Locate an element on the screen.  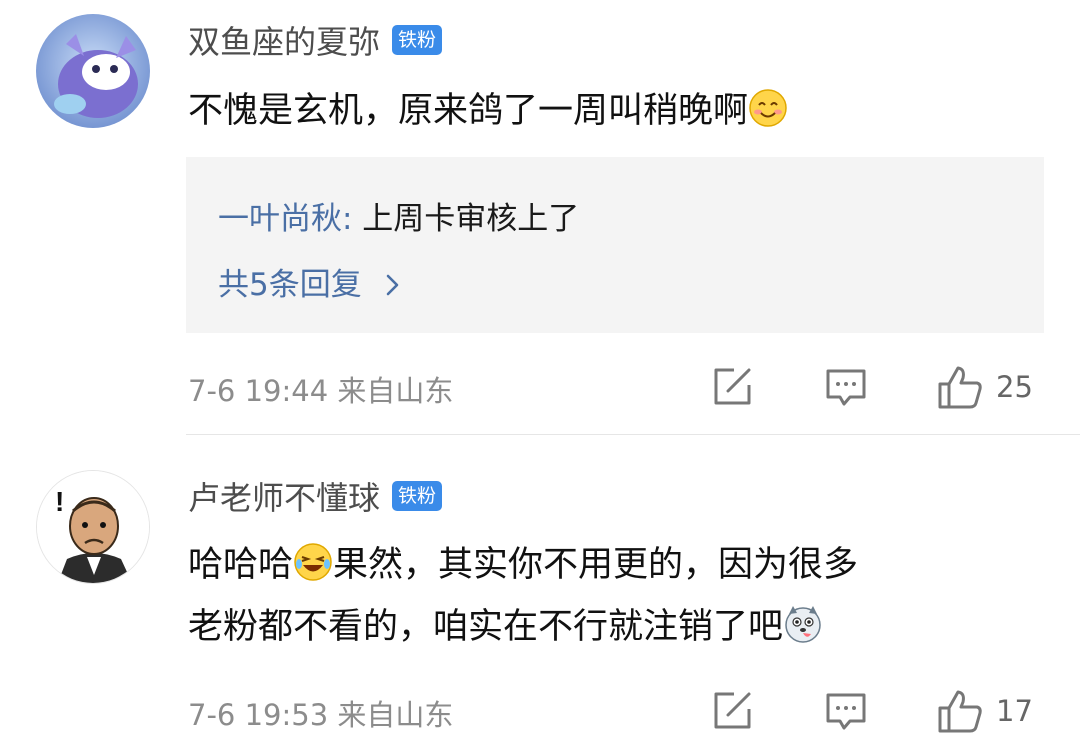
timestamp-location: 7-6 19:44 来自山东 is located at coordinates (321, 391).